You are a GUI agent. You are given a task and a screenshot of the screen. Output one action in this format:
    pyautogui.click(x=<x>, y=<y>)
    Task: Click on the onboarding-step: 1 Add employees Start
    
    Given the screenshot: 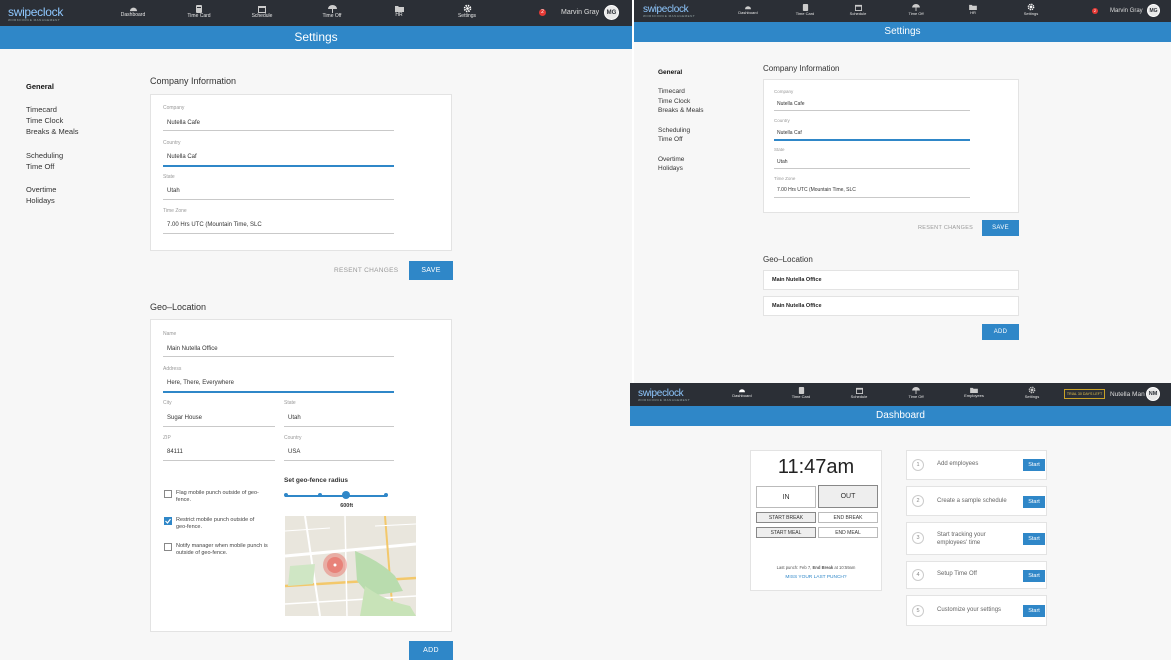 What is the action you would take?
    pyautogui.click(x=976, y=465)
    